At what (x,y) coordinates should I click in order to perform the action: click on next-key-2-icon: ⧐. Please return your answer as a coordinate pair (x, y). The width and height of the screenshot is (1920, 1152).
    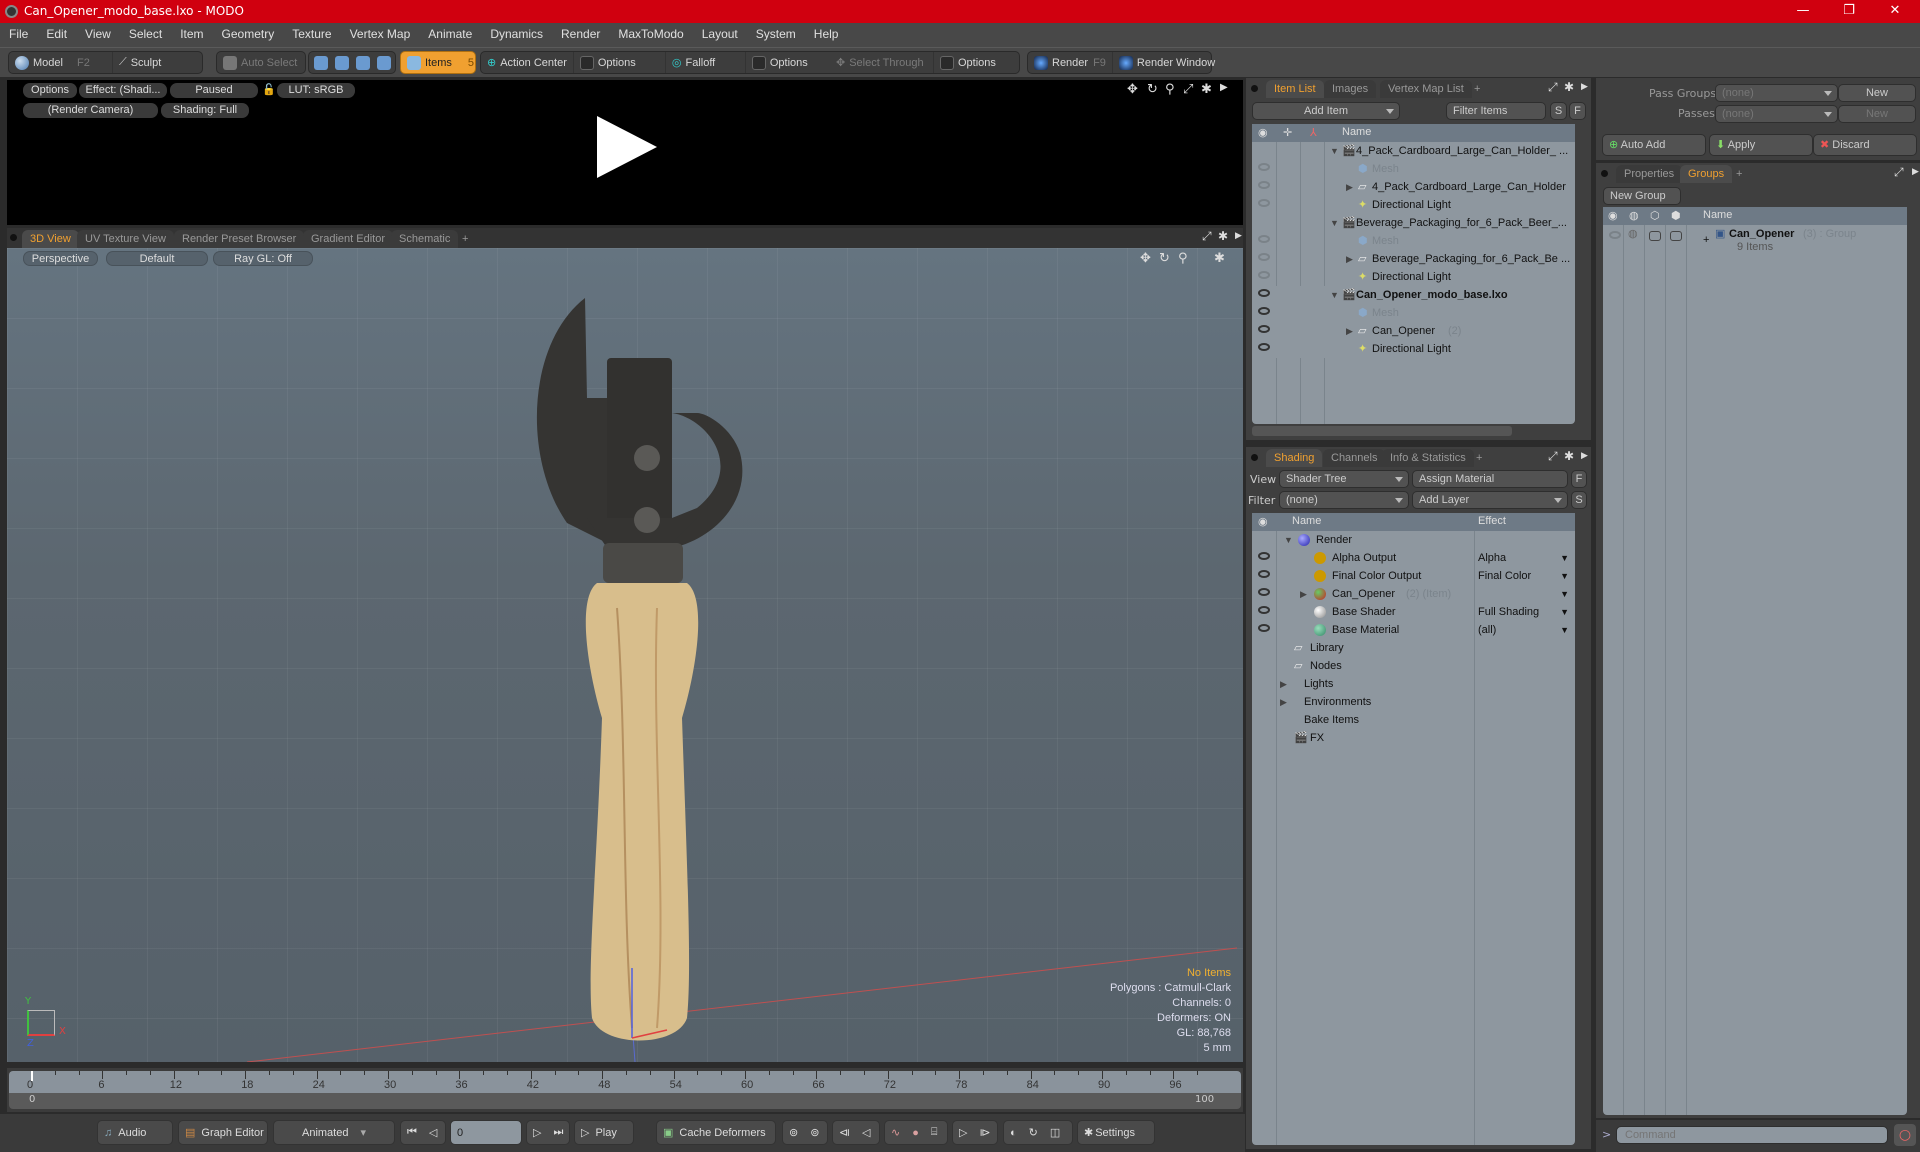
    Looking at the image, I should click on (984, 1132).